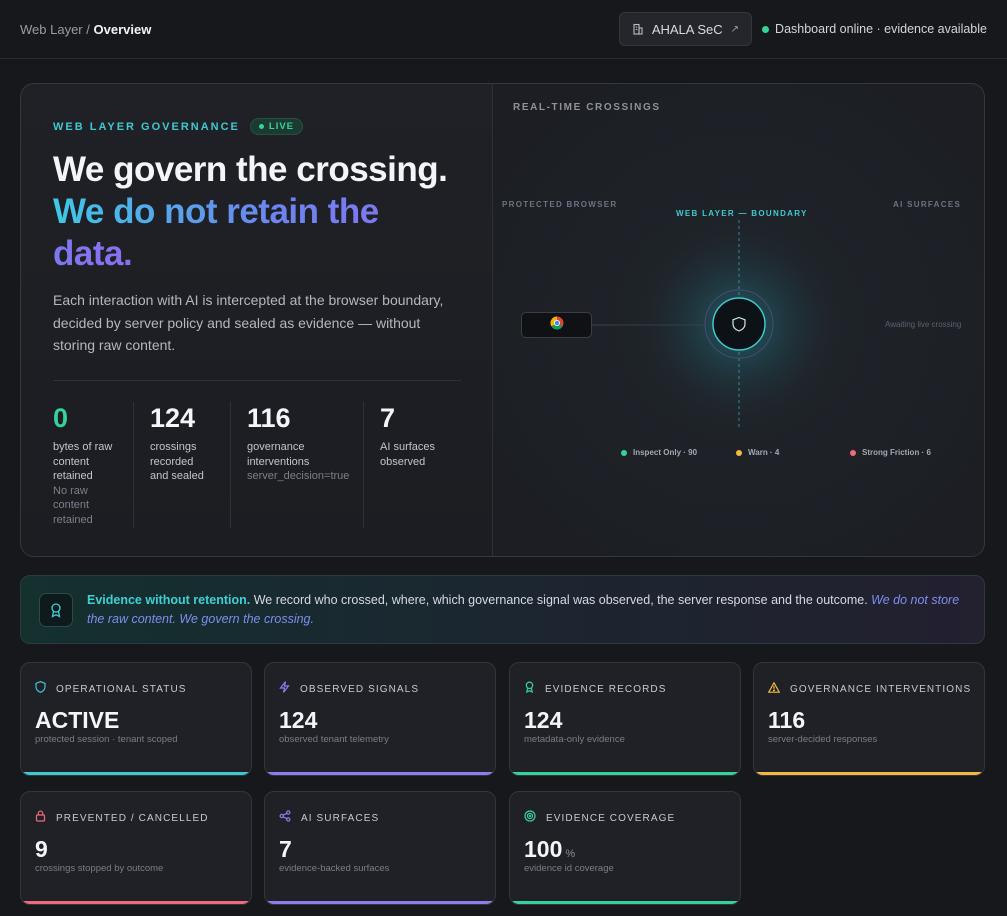  What do you see at coordinates (132, 818) in the screenshot?
I see `card-title: PREVENTED / CANCELLED` at bounding box center [132, 818].